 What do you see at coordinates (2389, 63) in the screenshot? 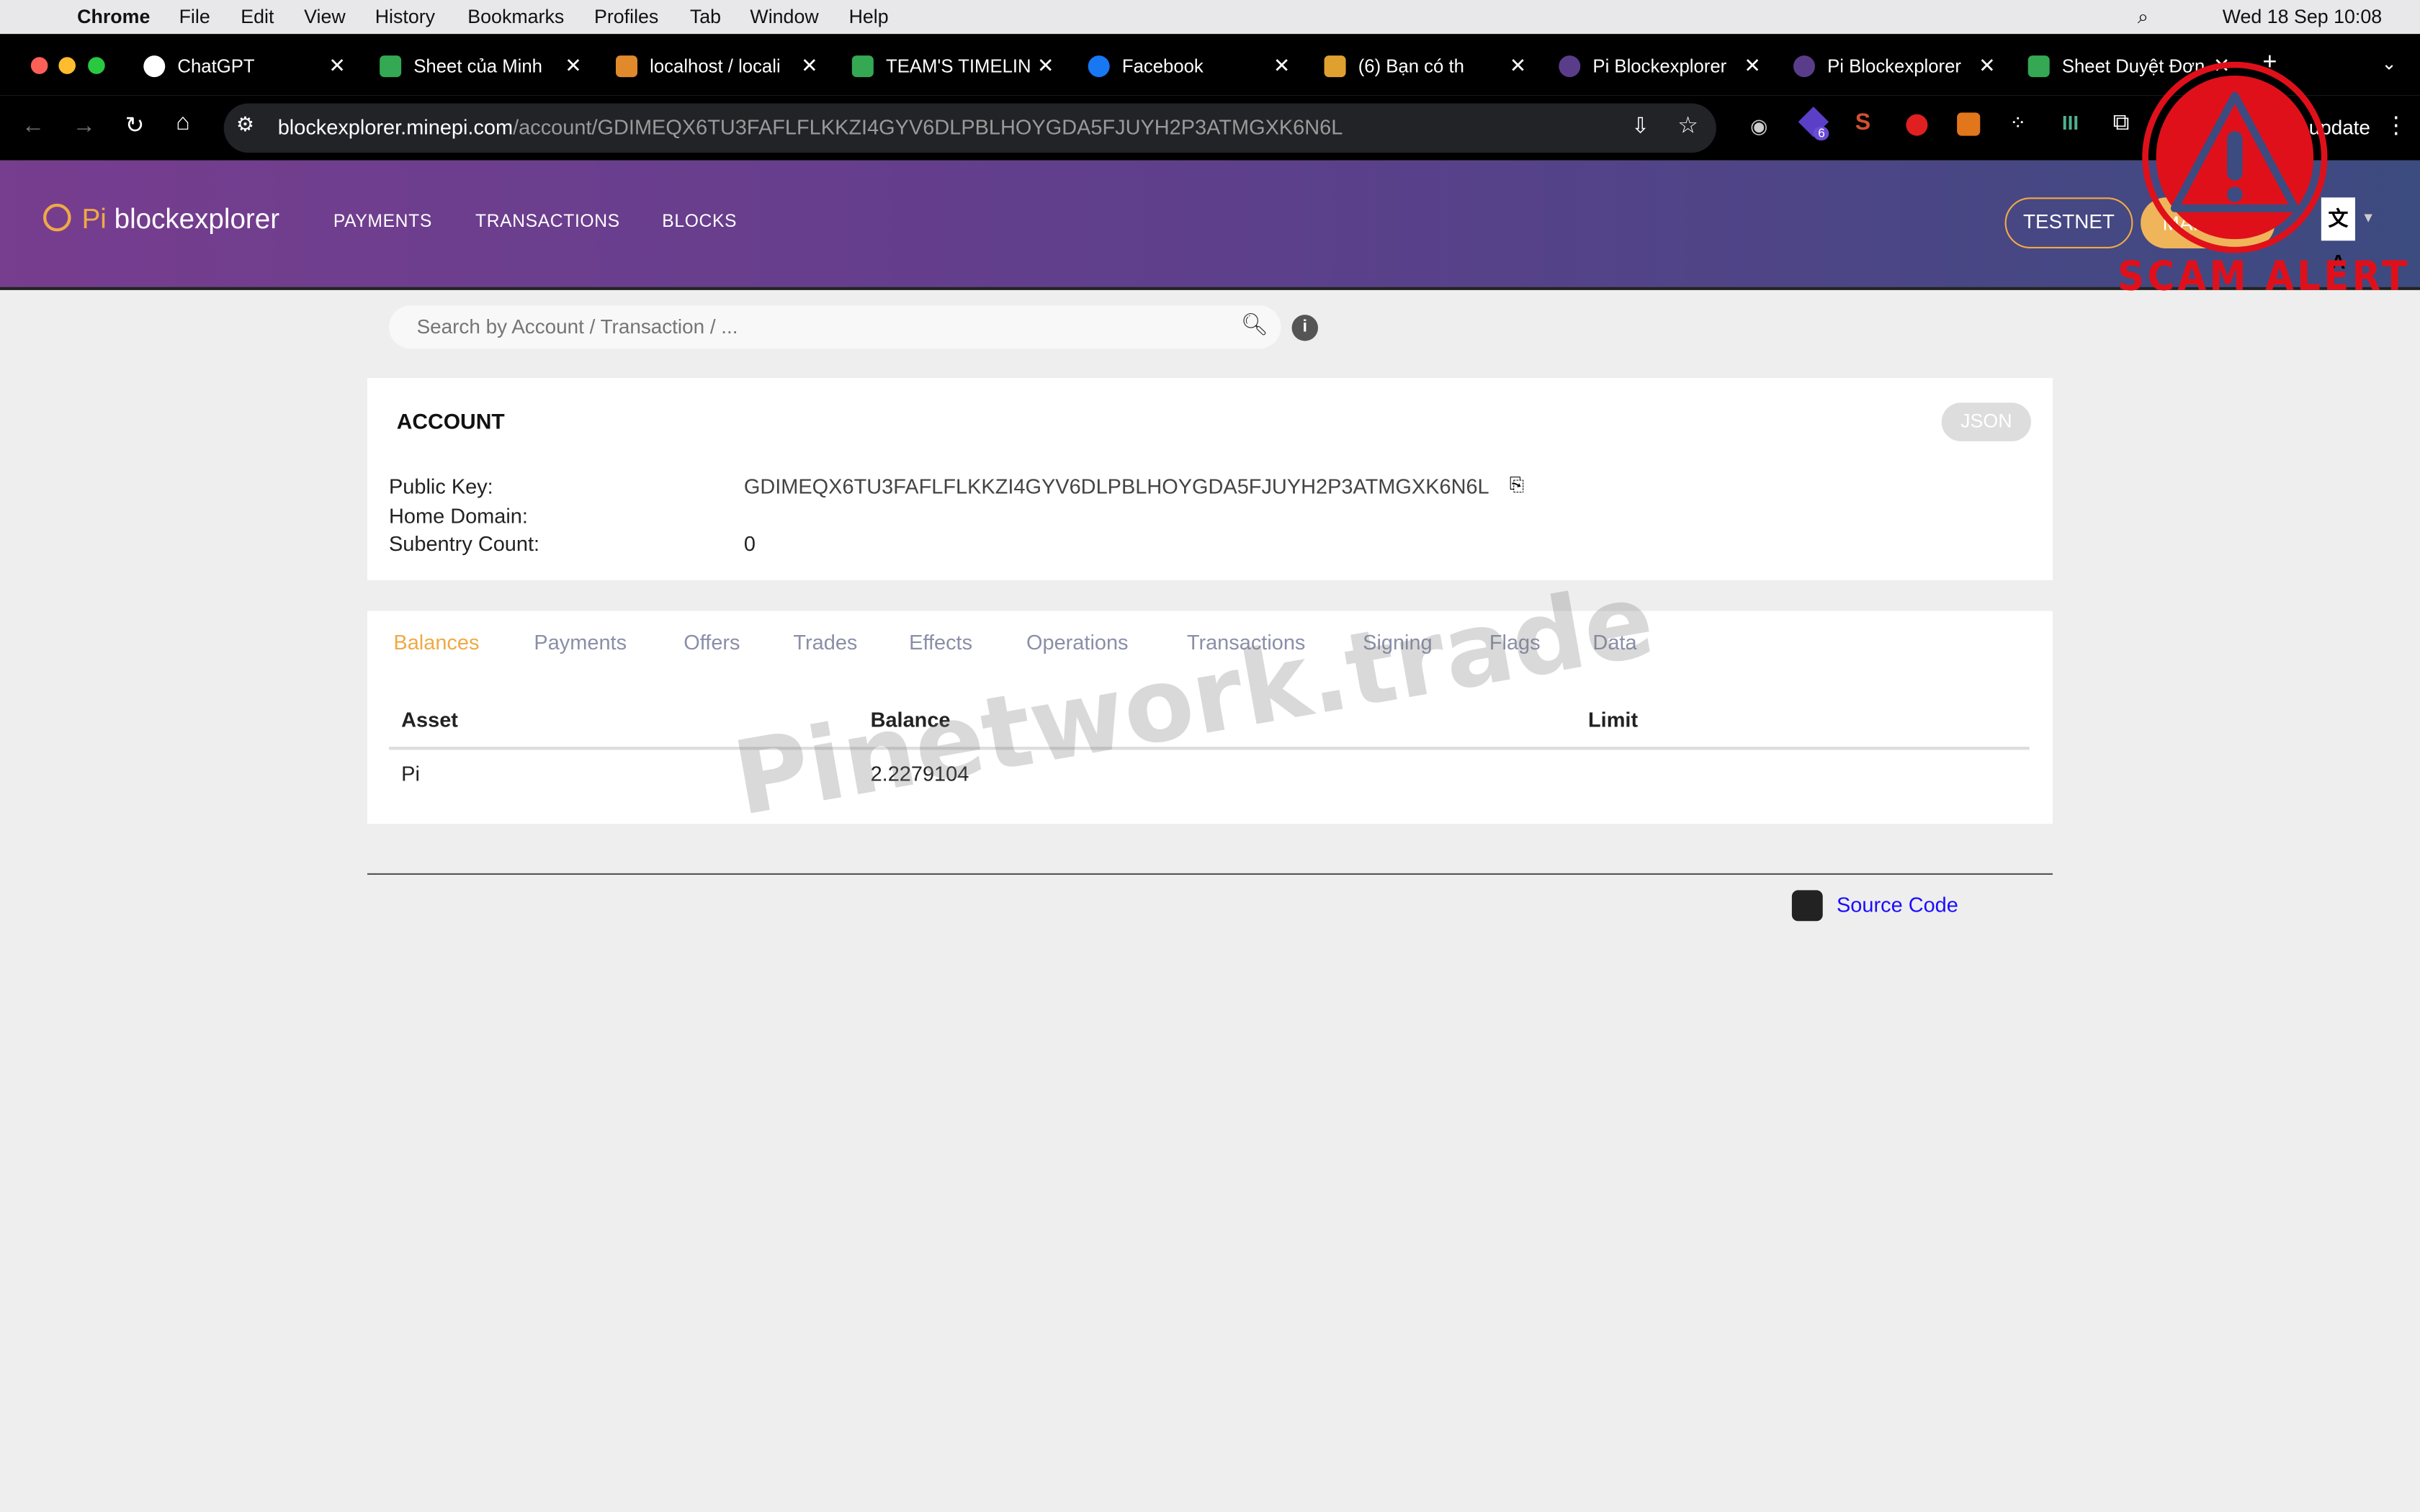
I see `tab-search-chevron-icon: ⌄` at bounding box center [2389, 63].